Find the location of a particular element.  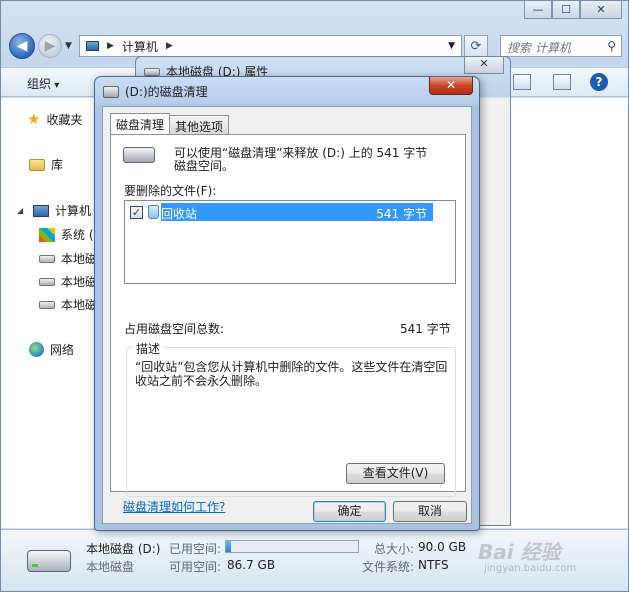

nav-favorites-label: 收藏夹 is located at coordinates (64, 119).